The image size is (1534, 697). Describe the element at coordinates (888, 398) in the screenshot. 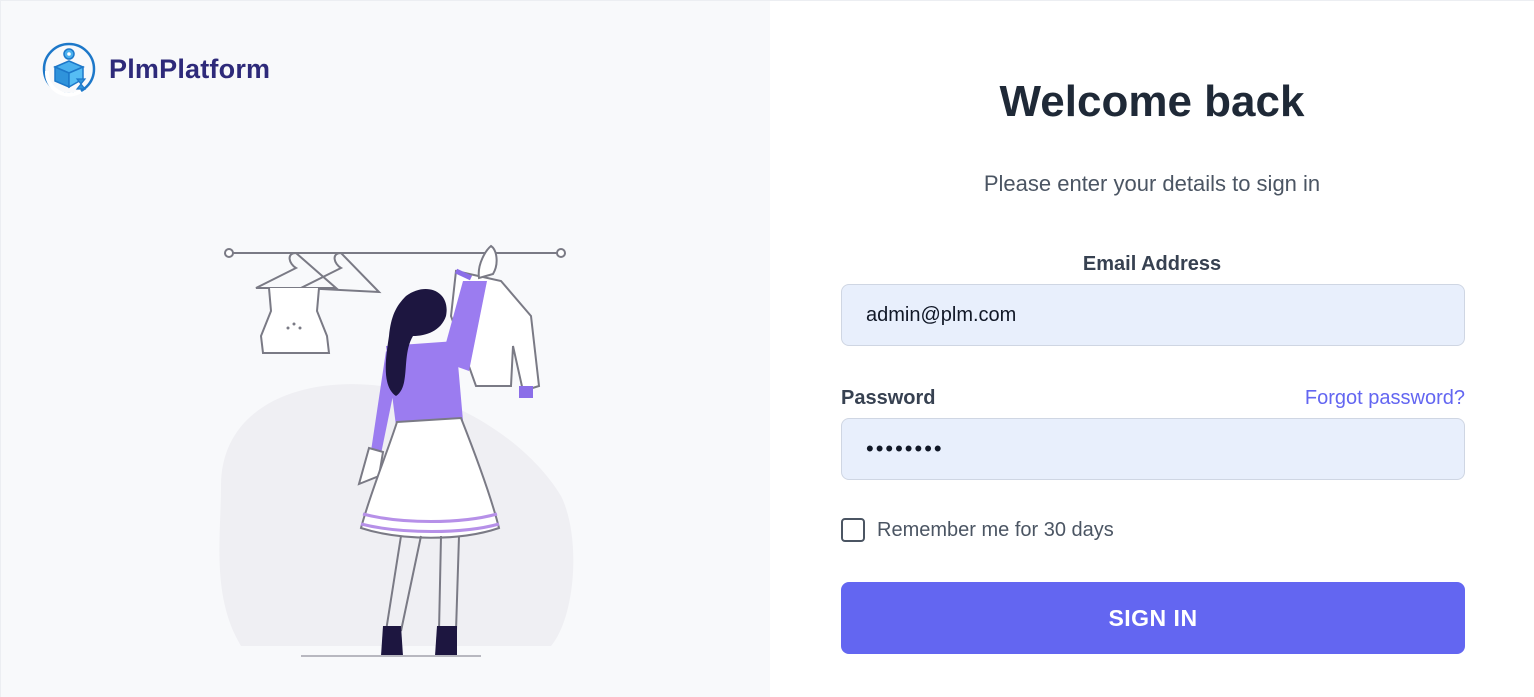

I see `password-label: Password` at that location.